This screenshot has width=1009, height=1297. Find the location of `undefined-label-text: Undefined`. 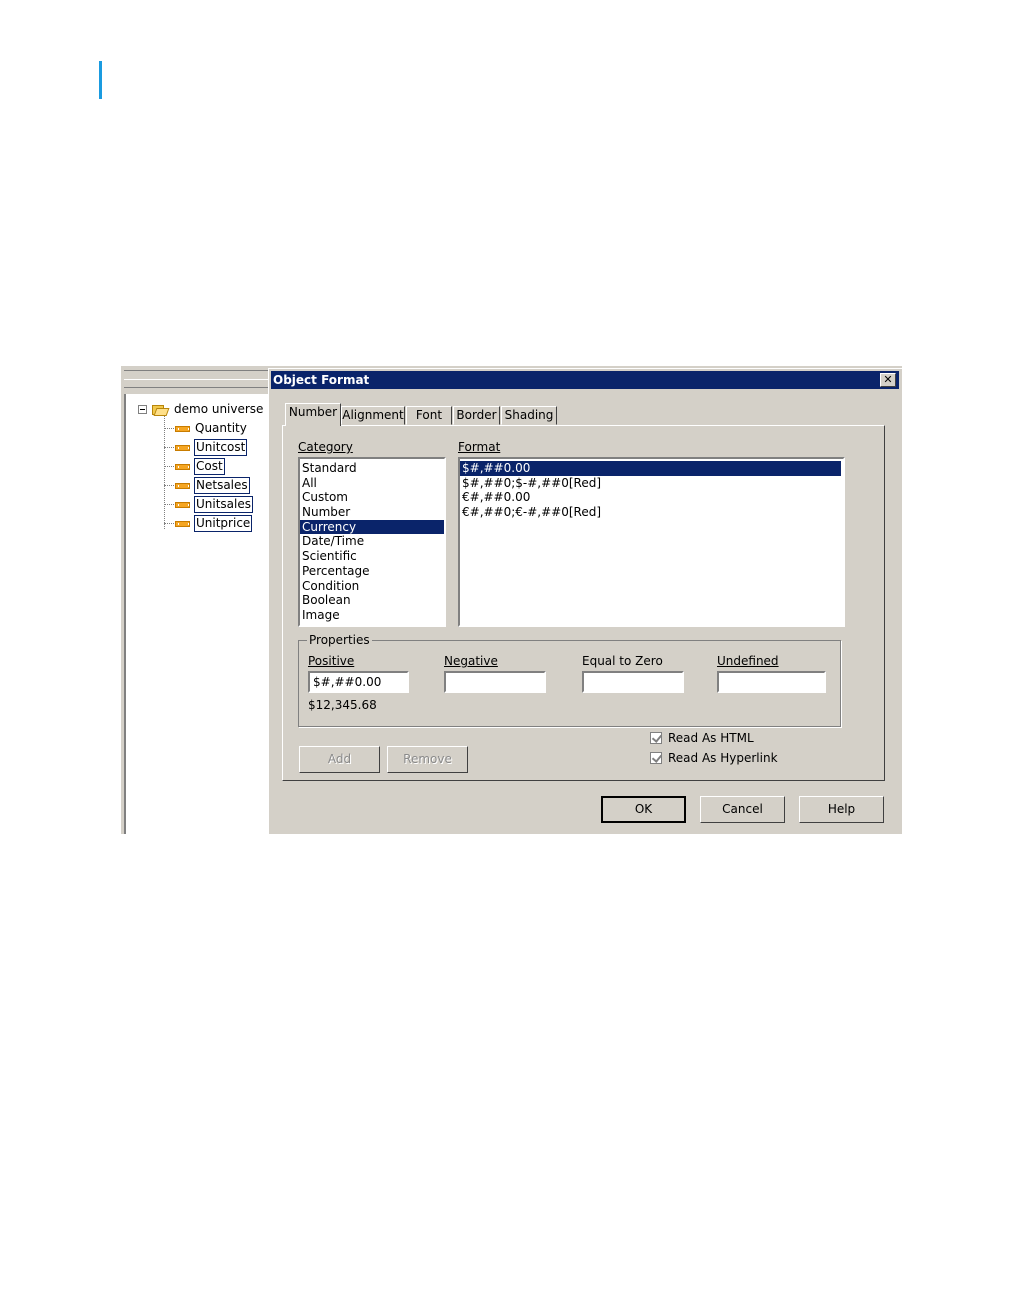

undefined-label-text: Undefined is located at coordinates (748, 661).